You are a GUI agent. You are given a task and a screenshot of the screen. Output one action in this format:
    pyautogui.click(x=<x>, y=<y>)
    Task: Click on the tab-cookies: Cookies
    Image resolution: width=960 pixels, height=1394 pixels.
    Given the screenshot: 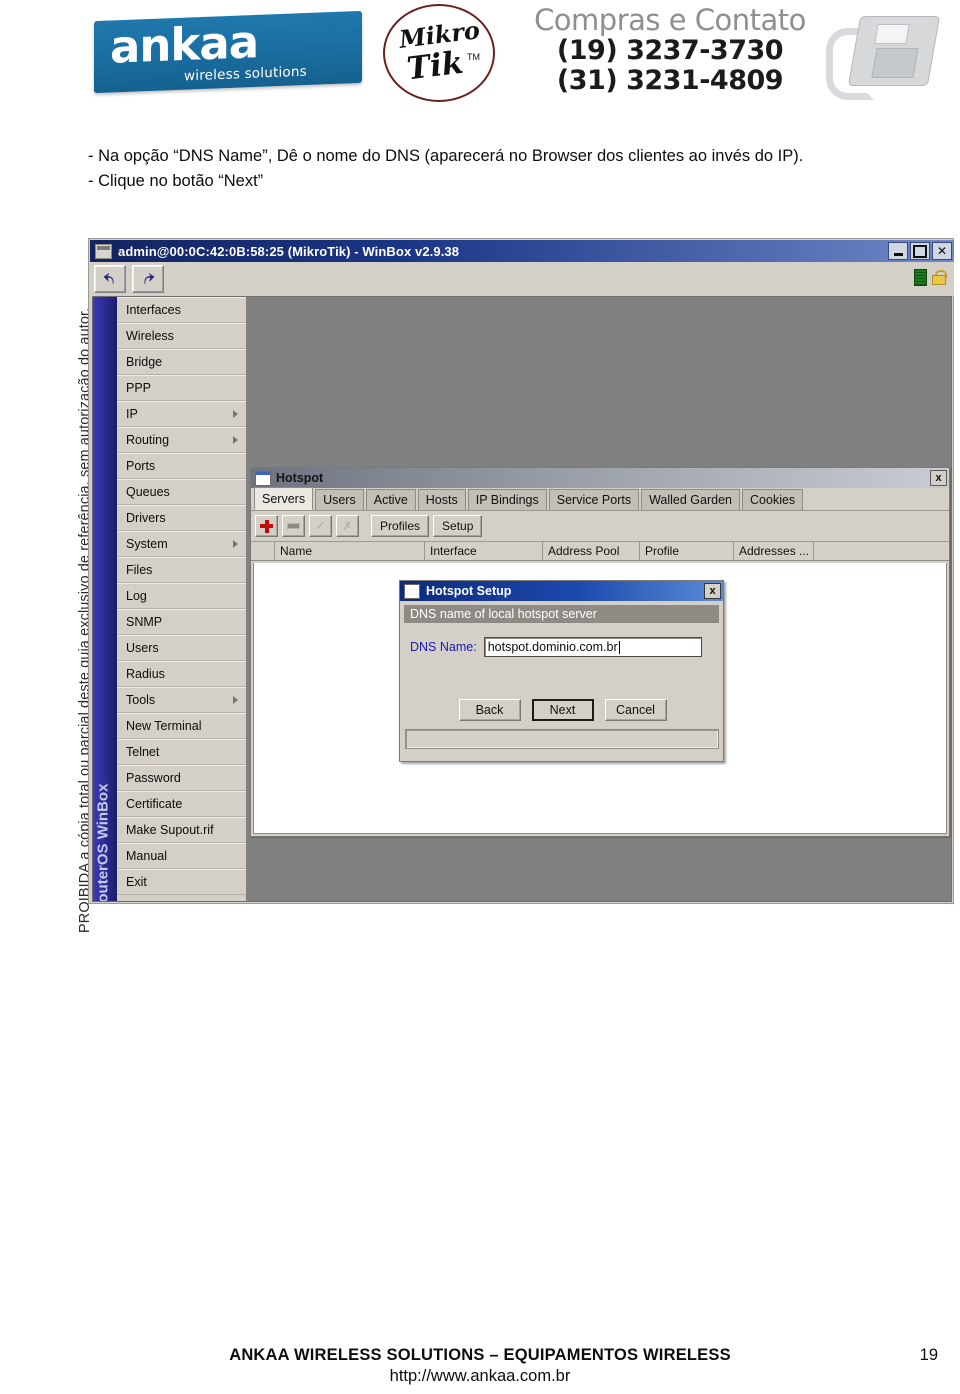 What is the action you would take?
    pyautogui.click(x=773, y=499)
    